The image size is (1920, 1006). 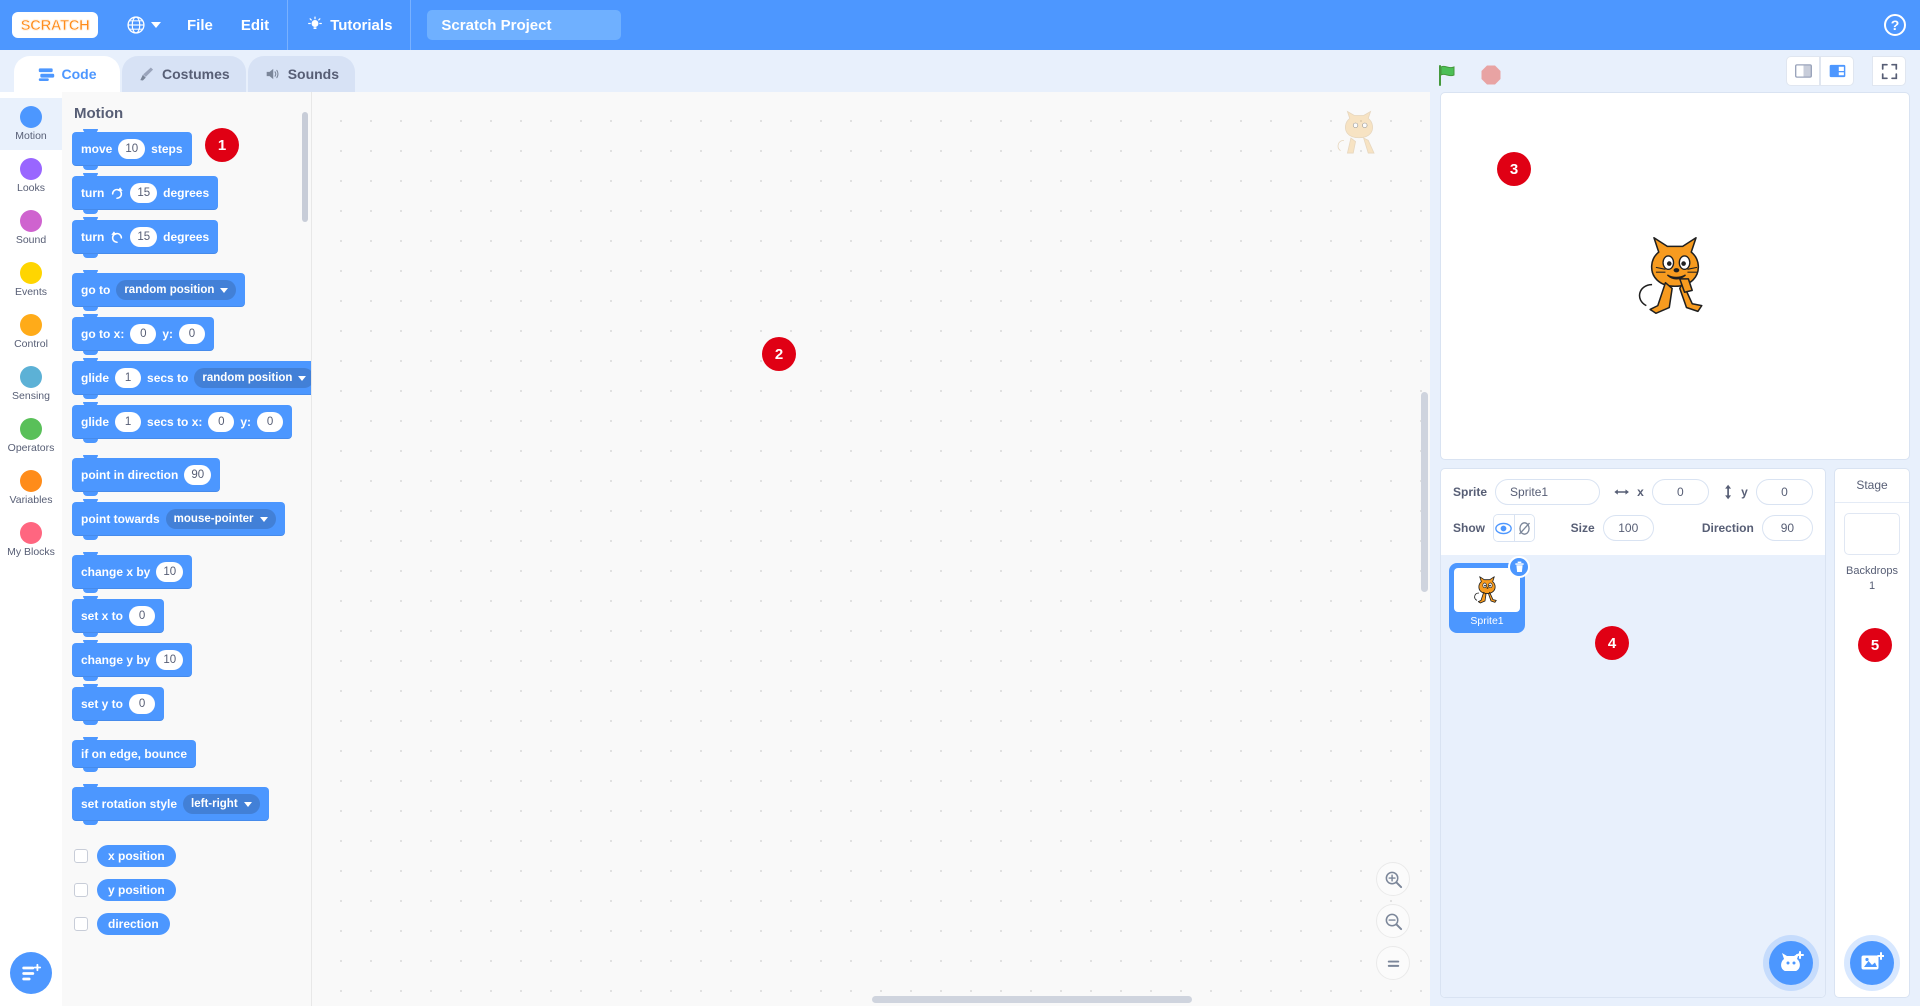 What do you see at coordinates (31, 540) in the screenshot?
I see `category-my-blocks: My Blocks` at bounding box center [31, 540].